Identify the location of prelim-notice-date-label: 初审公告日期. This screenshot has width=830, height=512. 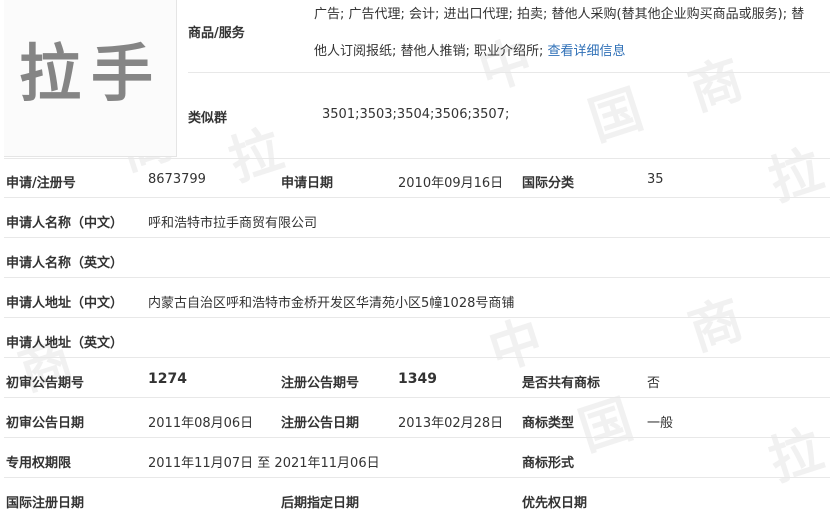
(45, 423).